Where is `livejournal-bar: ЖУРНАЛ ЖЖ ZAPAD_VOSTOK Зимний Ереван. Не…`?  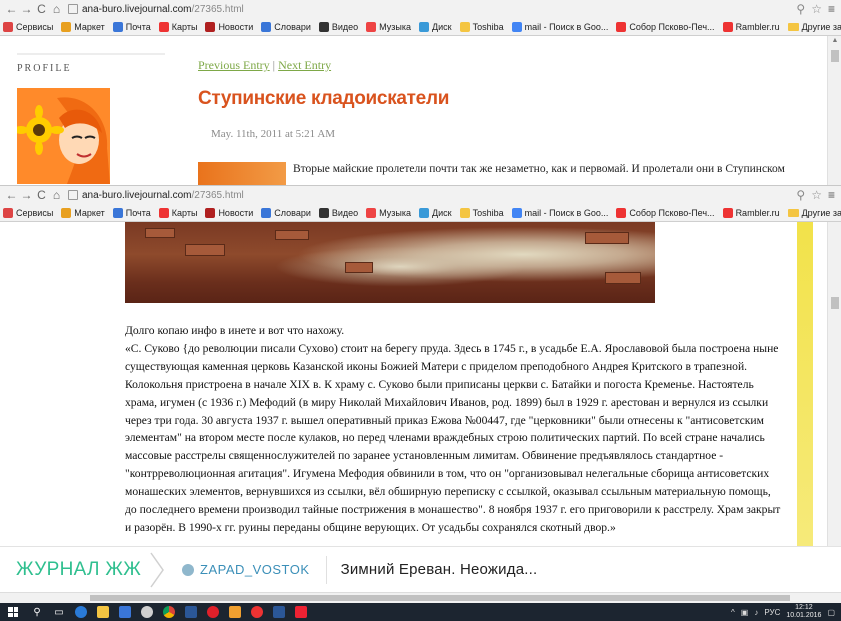
livejournal-bar: ЖУРНАЛ ЖЖ ZAPAD_VOSTOK Зимний Ереван. Не… is located at coordinates (420, 569).